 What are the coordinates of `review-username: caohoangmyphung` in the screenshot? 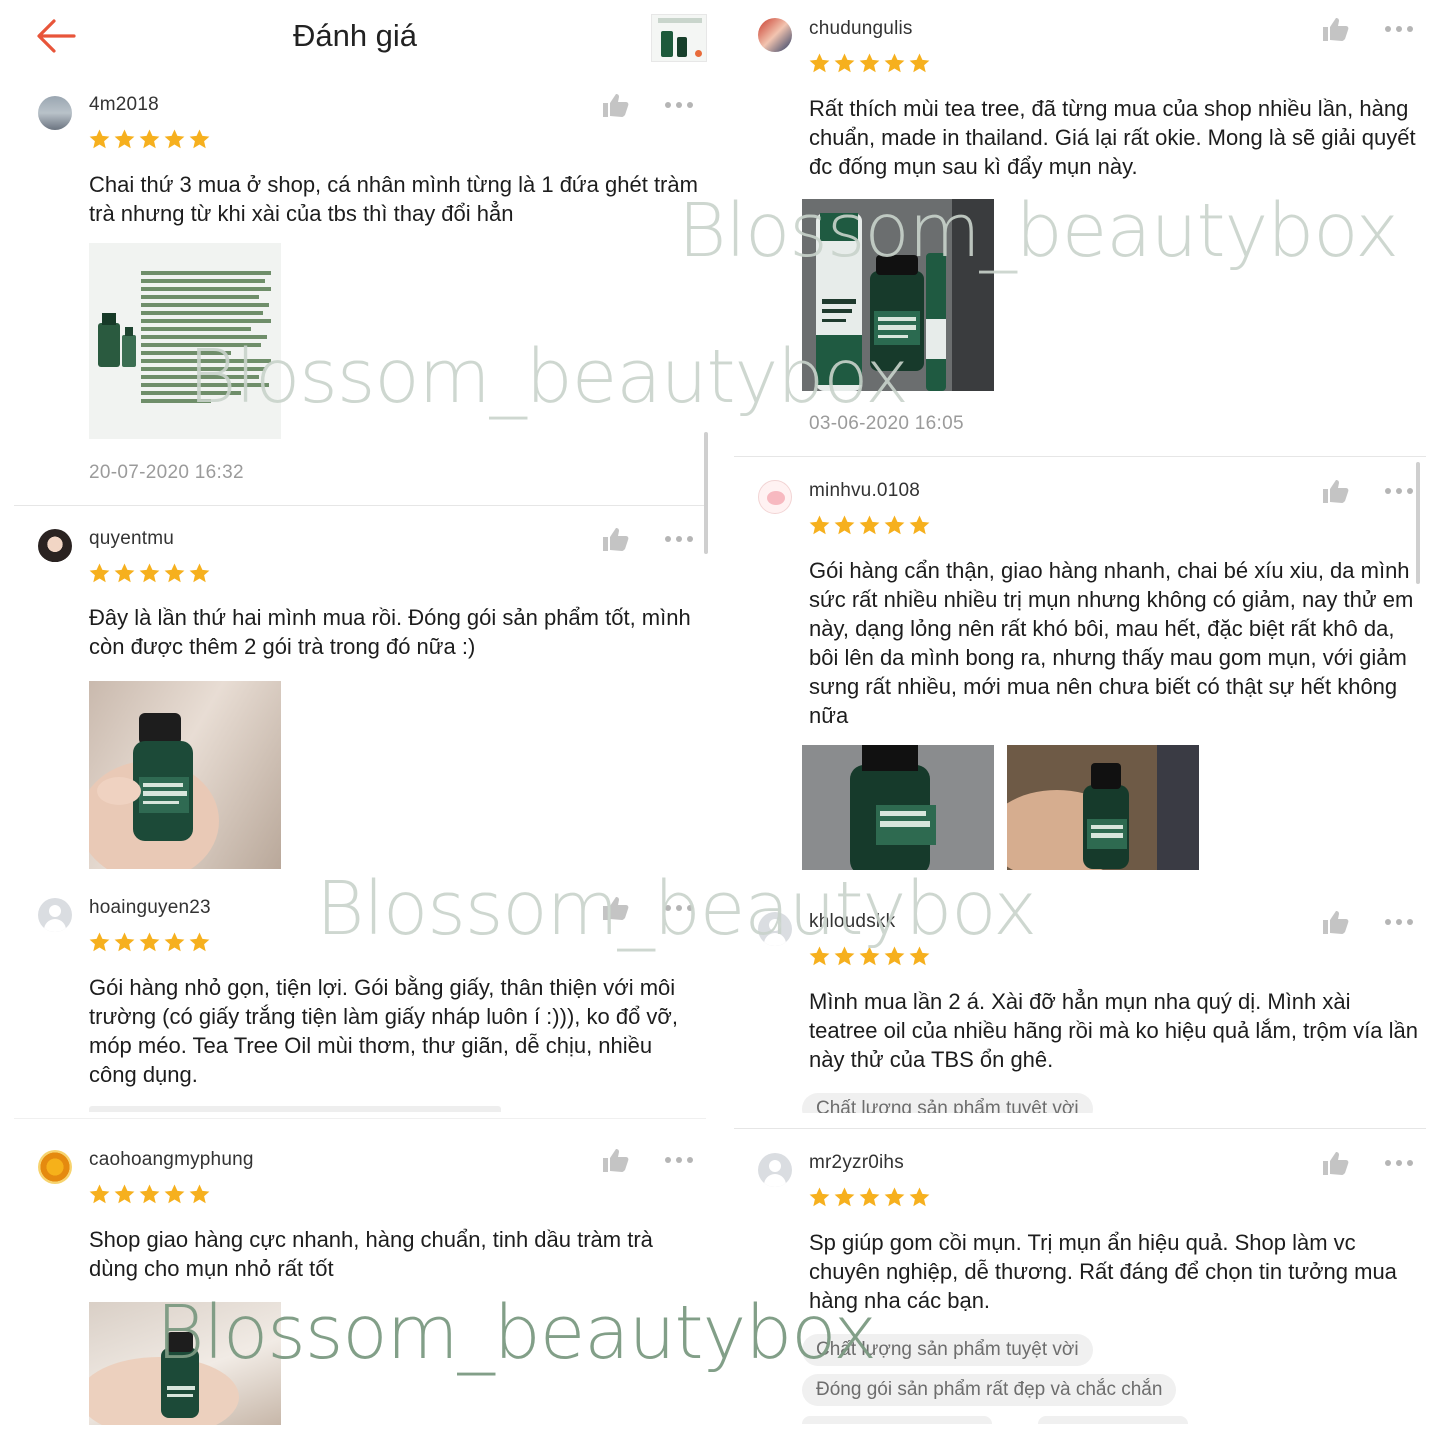 It's located at (171, 1160).